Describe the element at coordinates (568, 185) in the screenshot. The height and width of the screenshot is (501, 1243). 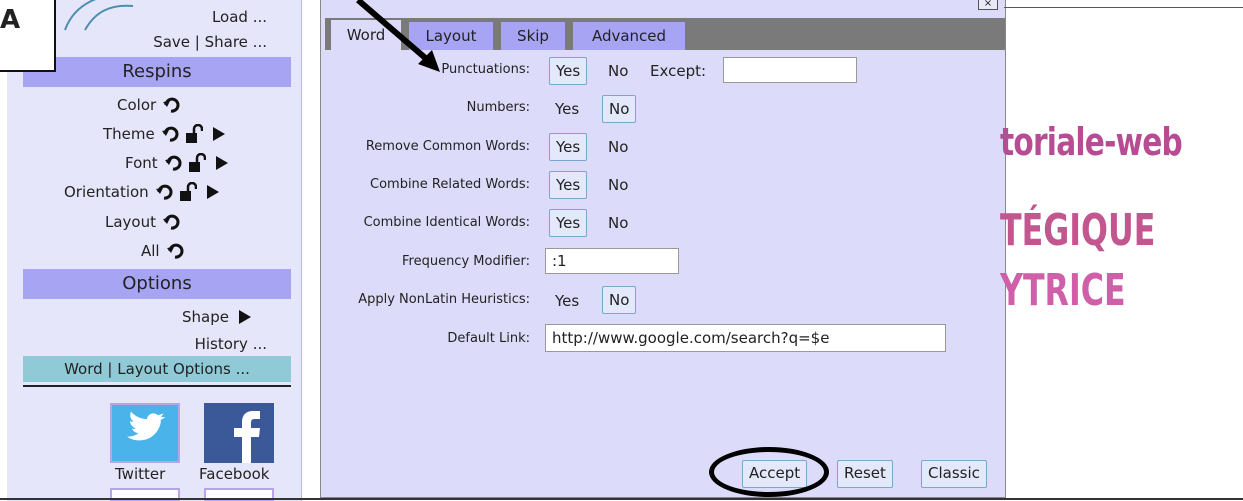
I see `combine-related-yes: Yes` at that location.